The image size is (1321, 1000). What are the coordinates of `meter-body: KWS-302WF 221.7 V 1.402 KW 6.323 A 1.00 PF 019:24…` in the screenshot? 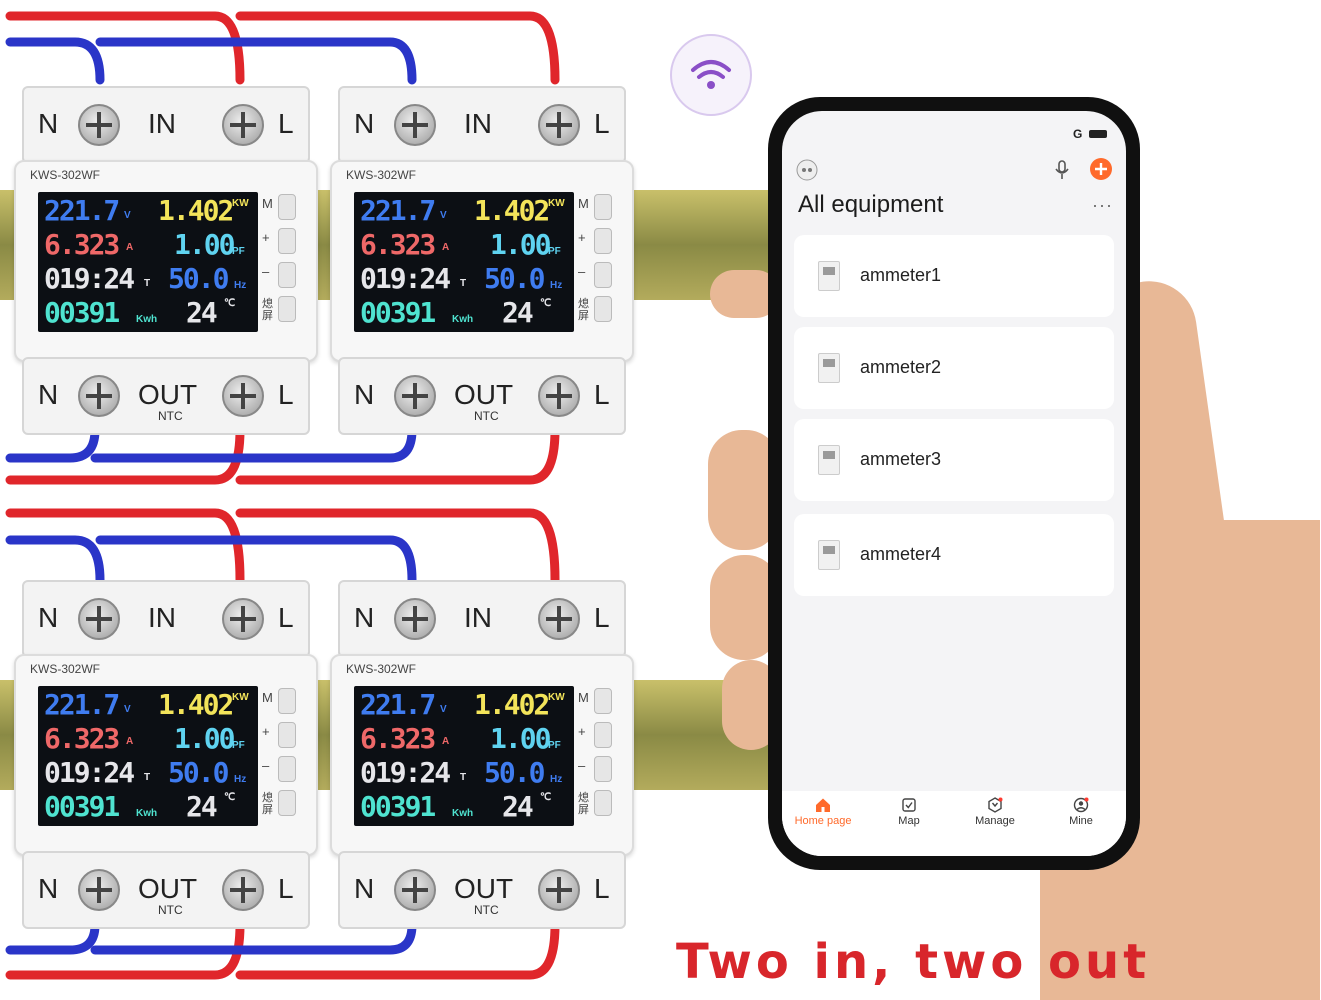 It's located at (166, 261).